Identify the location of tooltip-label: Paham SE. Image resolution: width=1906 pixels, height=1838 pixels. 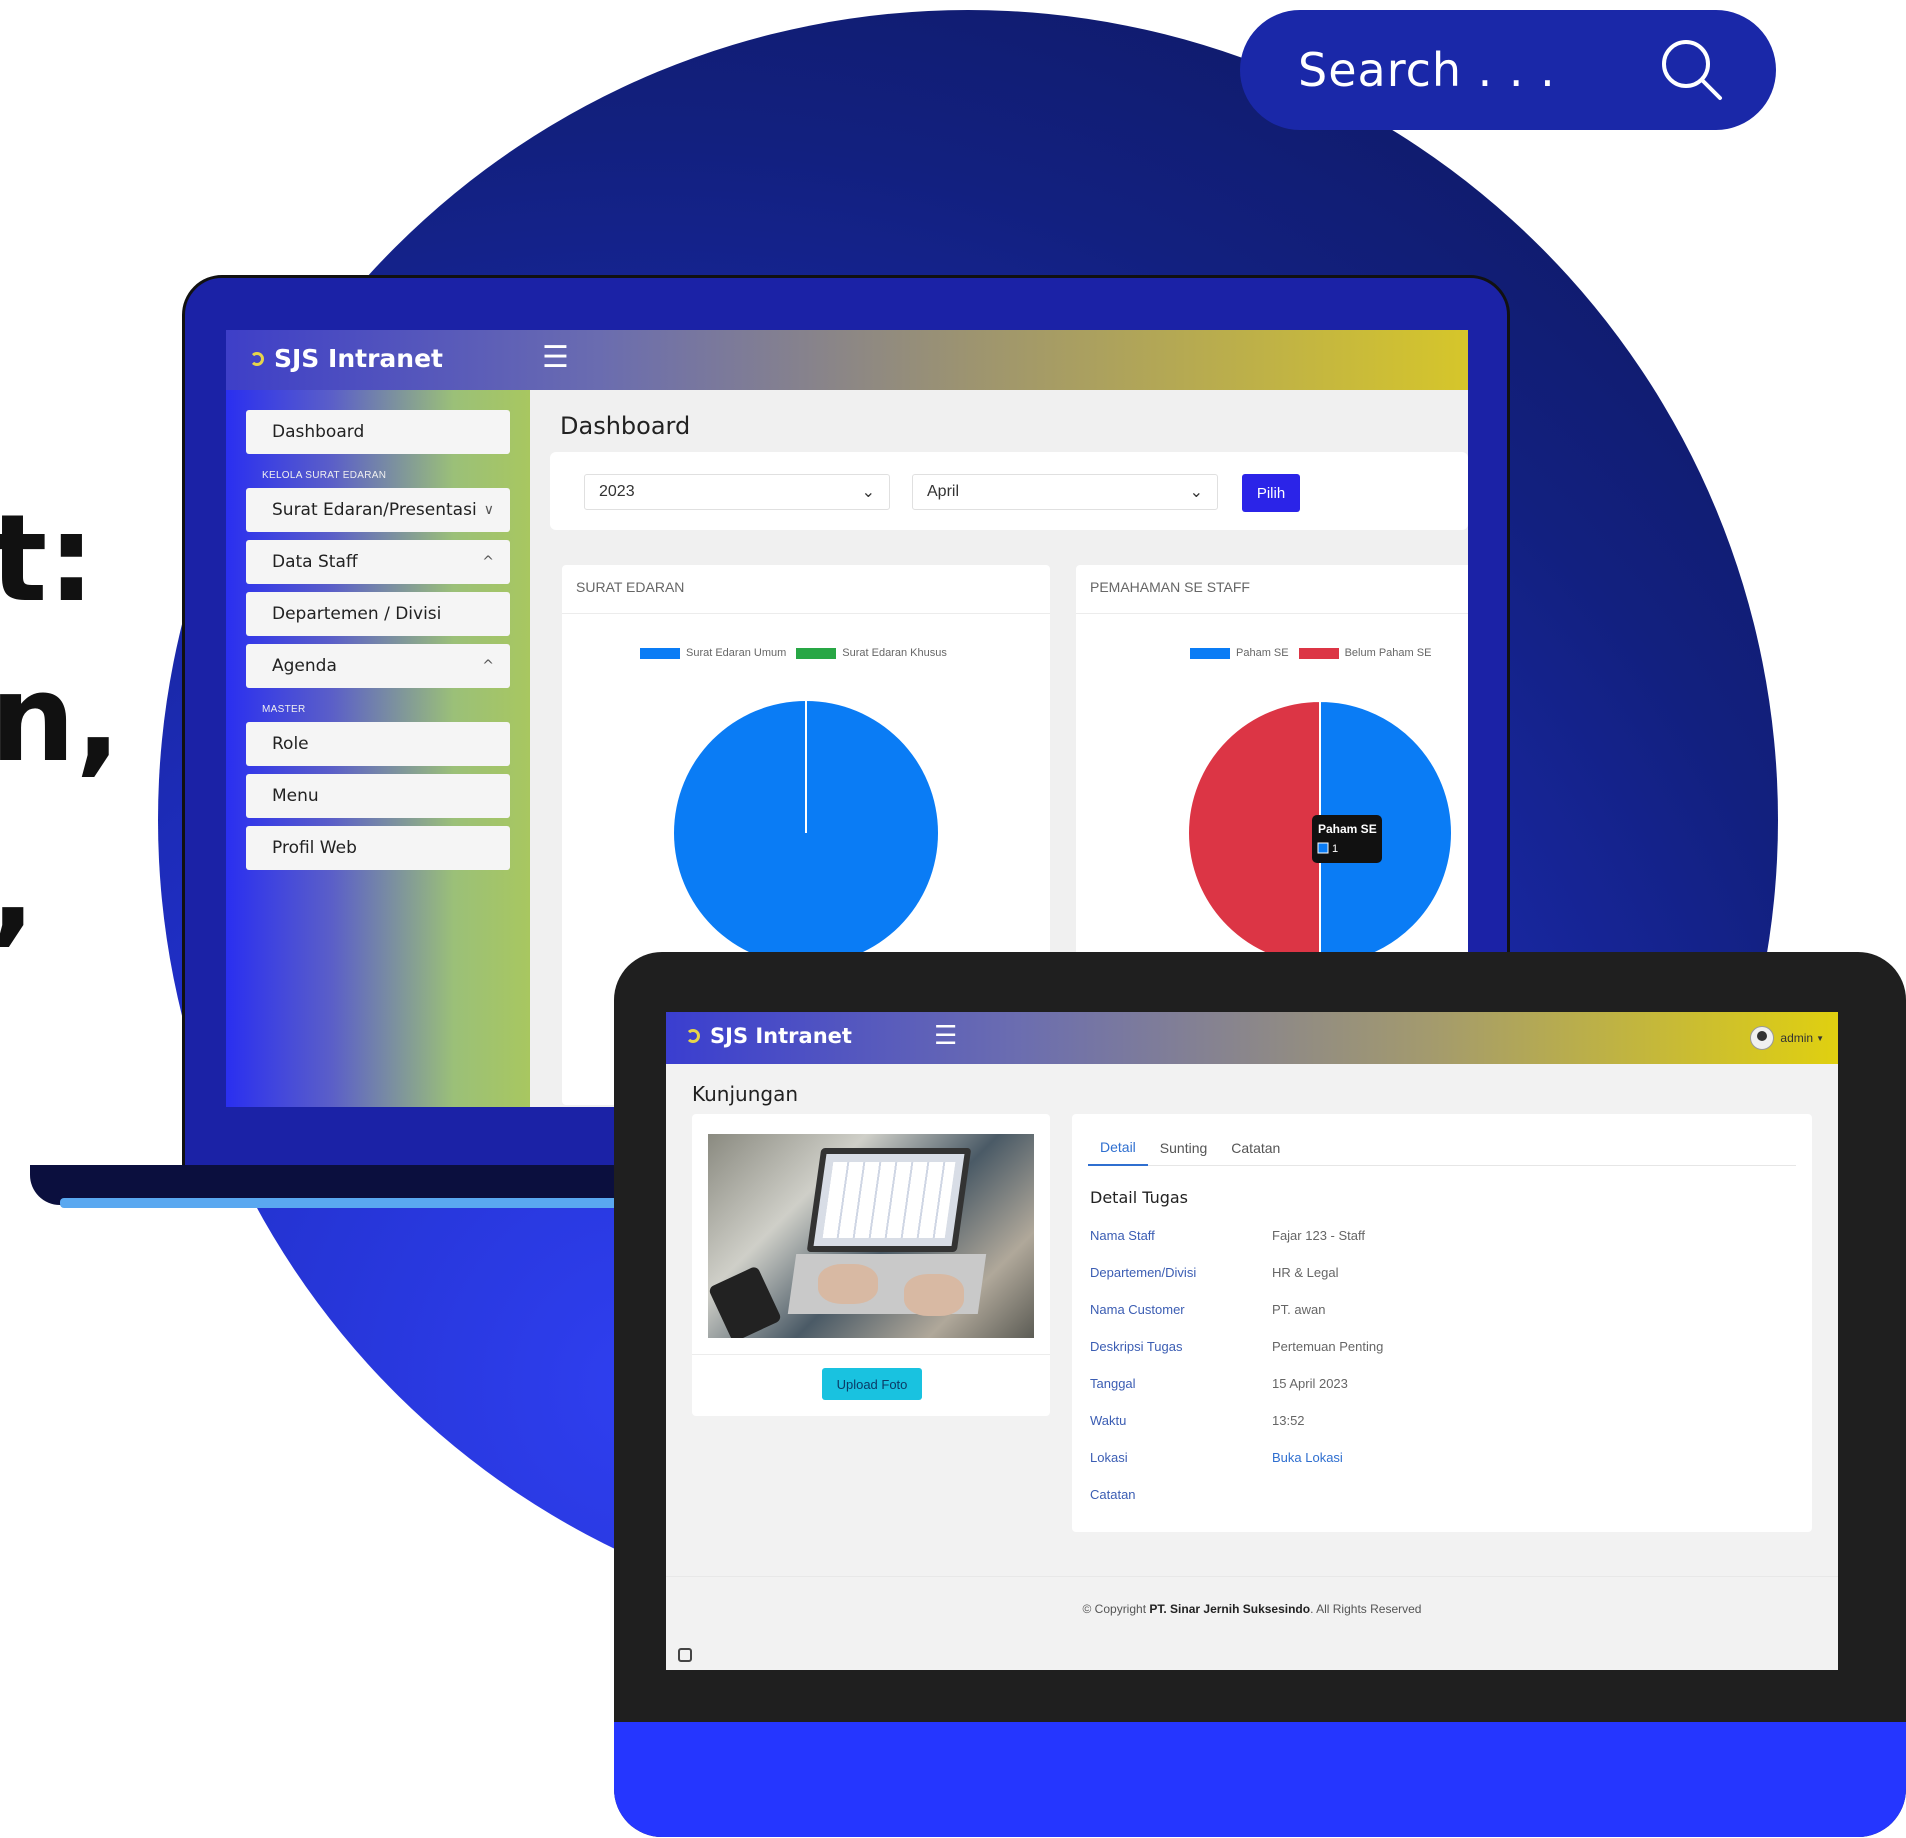
(1347, 829).